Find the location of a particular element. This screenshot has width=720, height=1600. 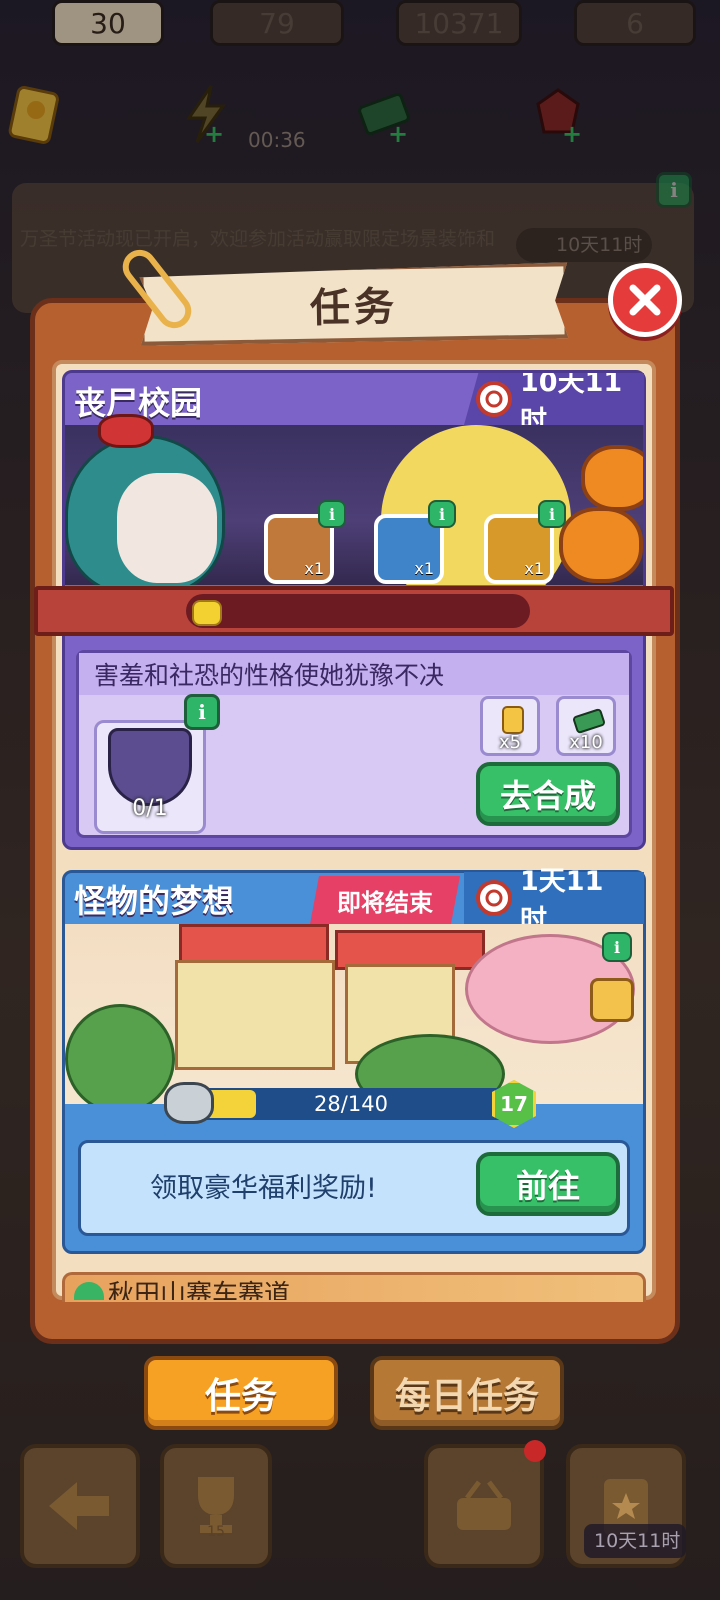

subtask-description: 害羞和社恐的性格使她犹豫不决 is located at coordinates (269, 675).